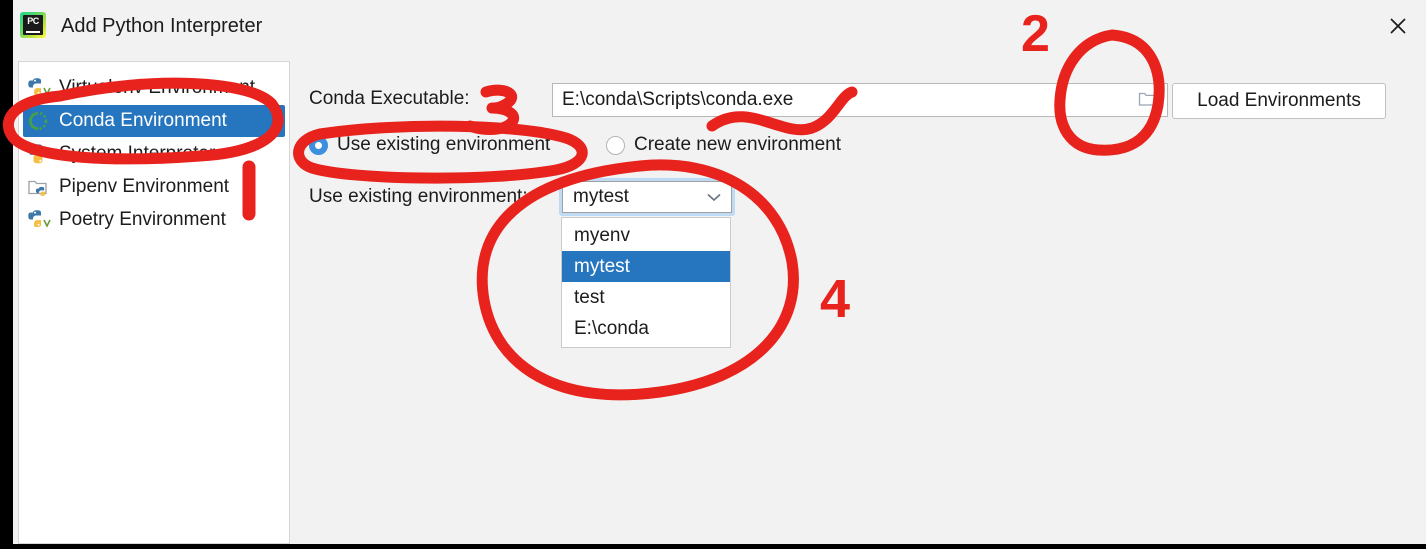 This screenshot has height=549, width=1426. I want to click on conda-executable-label: Conda Executable:, so click(389, 98).